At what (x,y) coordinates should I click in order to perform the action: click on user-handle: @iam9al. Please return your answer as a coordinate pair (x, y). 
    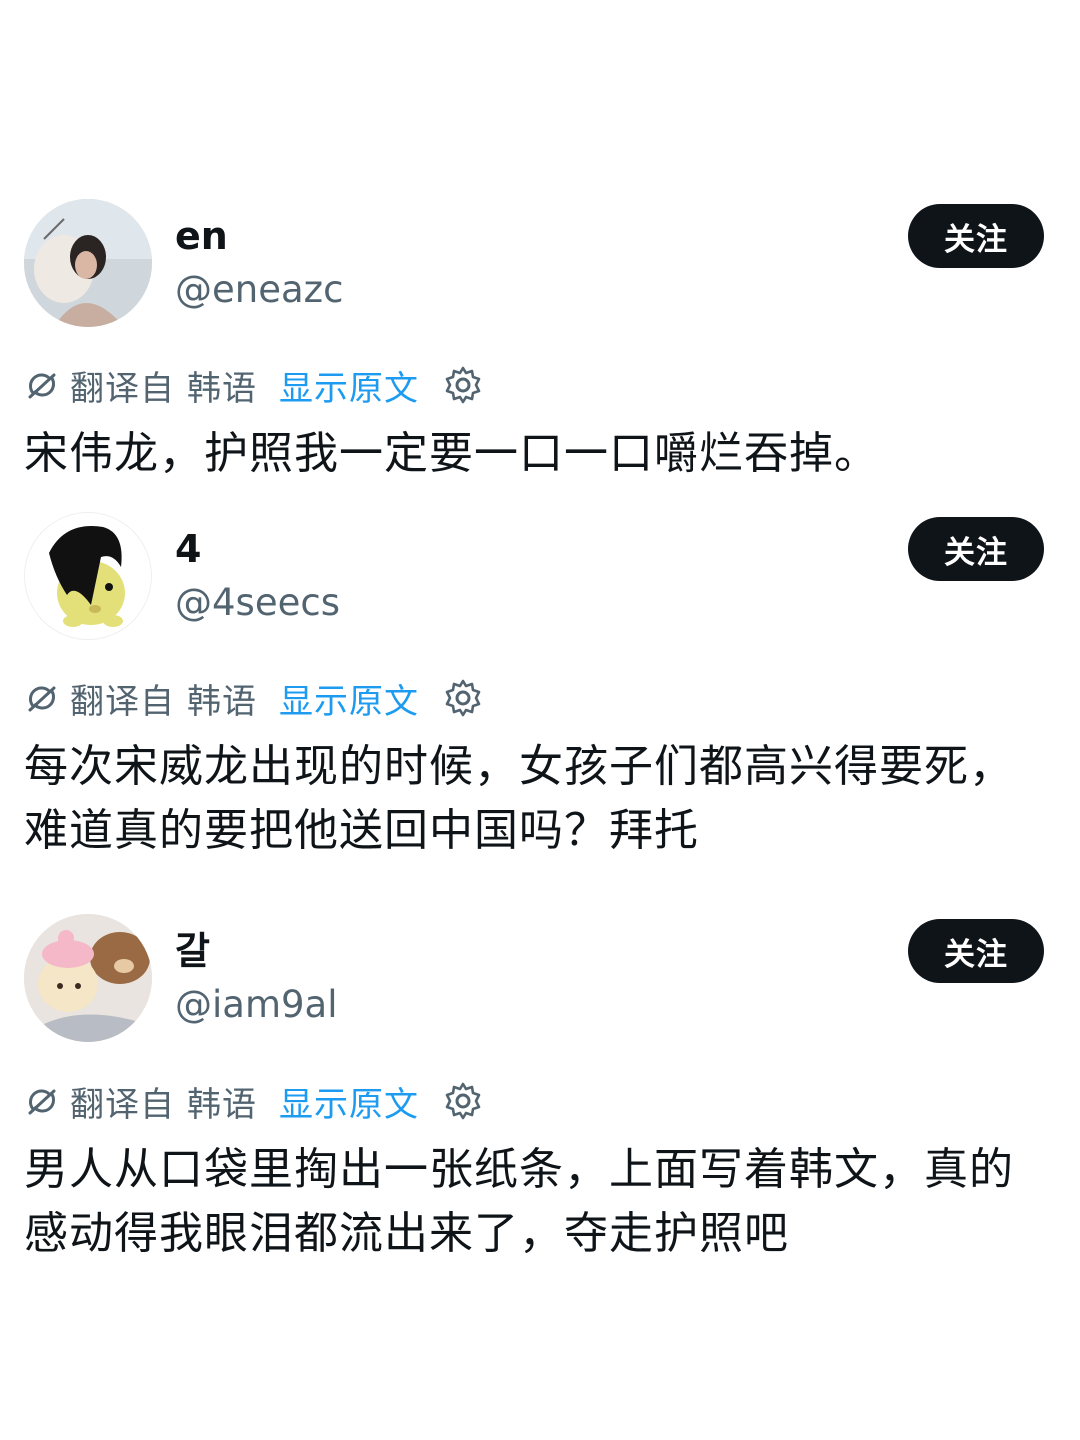
    Looking at the image, I should click on (256, 1005).